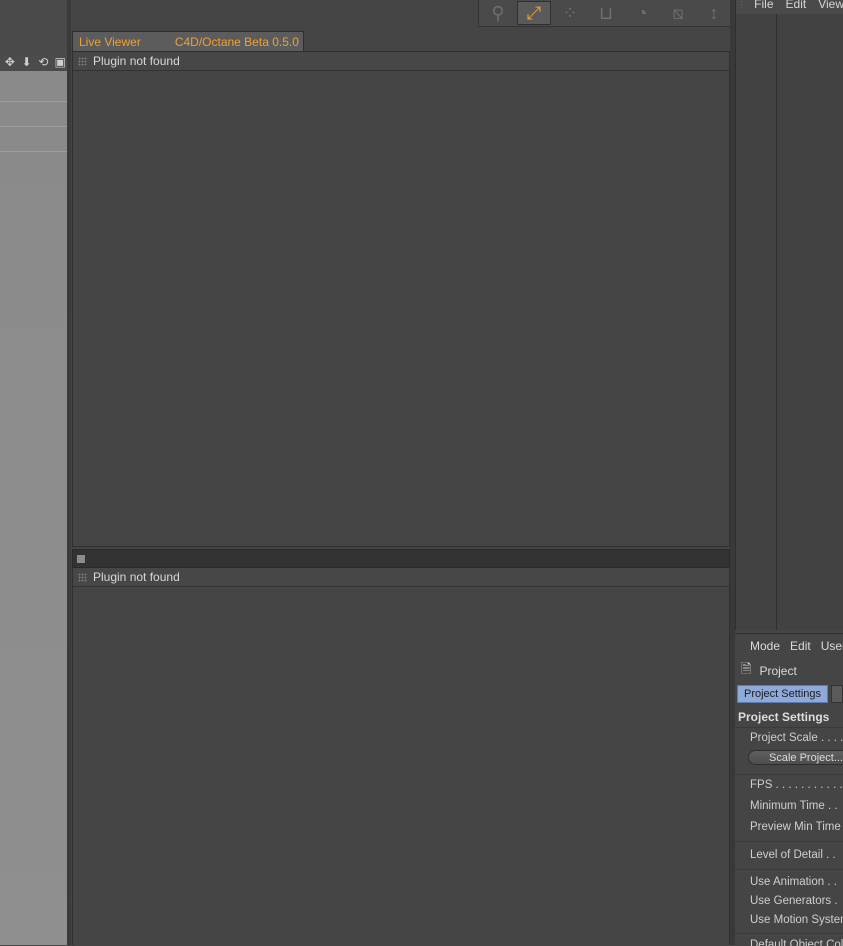 The image size is (843, 946). I want to click on tab-title: Live Viewer, so click(110, 42).